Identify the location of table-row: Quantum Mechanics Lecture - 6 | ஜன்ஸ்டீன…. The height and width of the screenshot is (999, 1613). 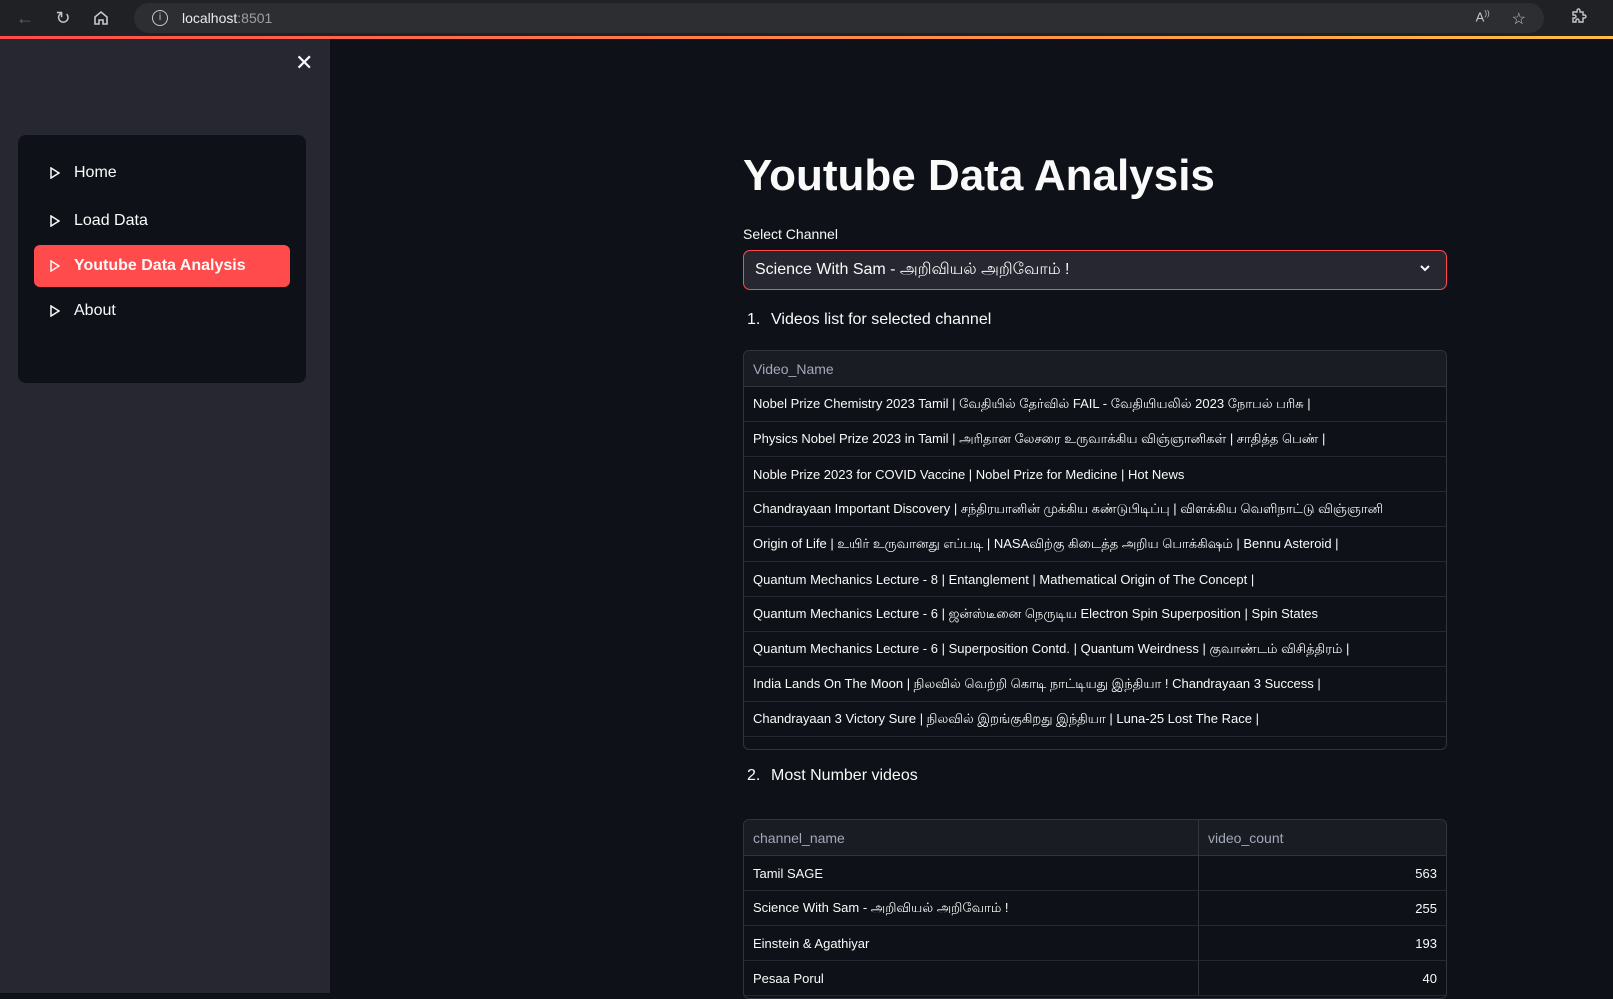
(1095, 614).